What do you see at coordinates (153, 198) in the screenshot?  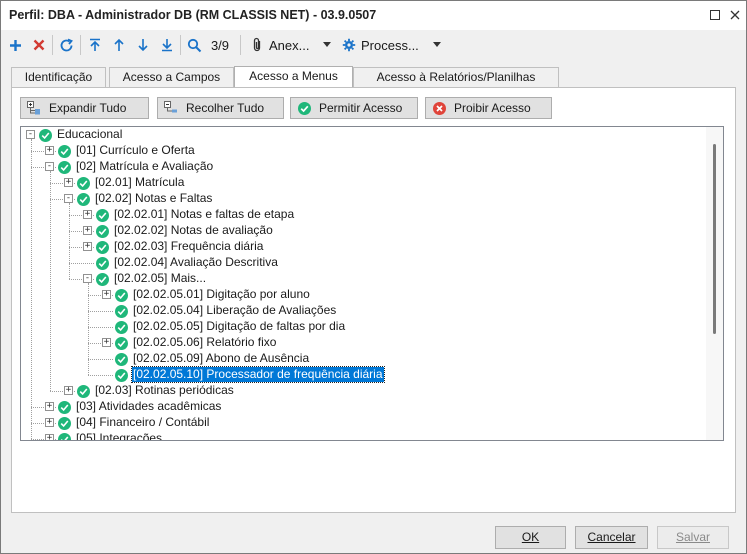 I see `tree-node: [02.02] Notas e Faltas` at bounding box center [153, 198].